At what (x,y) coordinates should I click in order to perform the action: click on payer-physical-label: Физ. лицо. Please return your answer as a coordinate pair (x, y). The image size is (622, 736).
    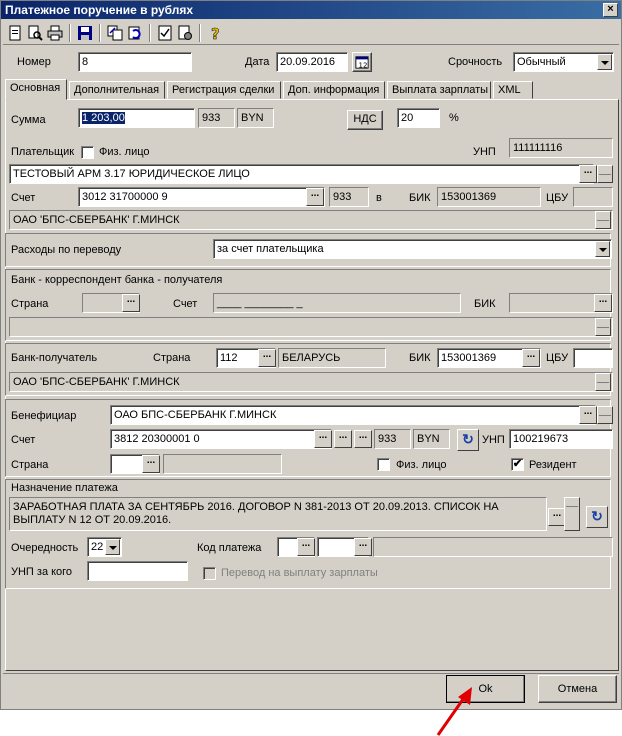
    Looking at the image, I should click on (124, 152).